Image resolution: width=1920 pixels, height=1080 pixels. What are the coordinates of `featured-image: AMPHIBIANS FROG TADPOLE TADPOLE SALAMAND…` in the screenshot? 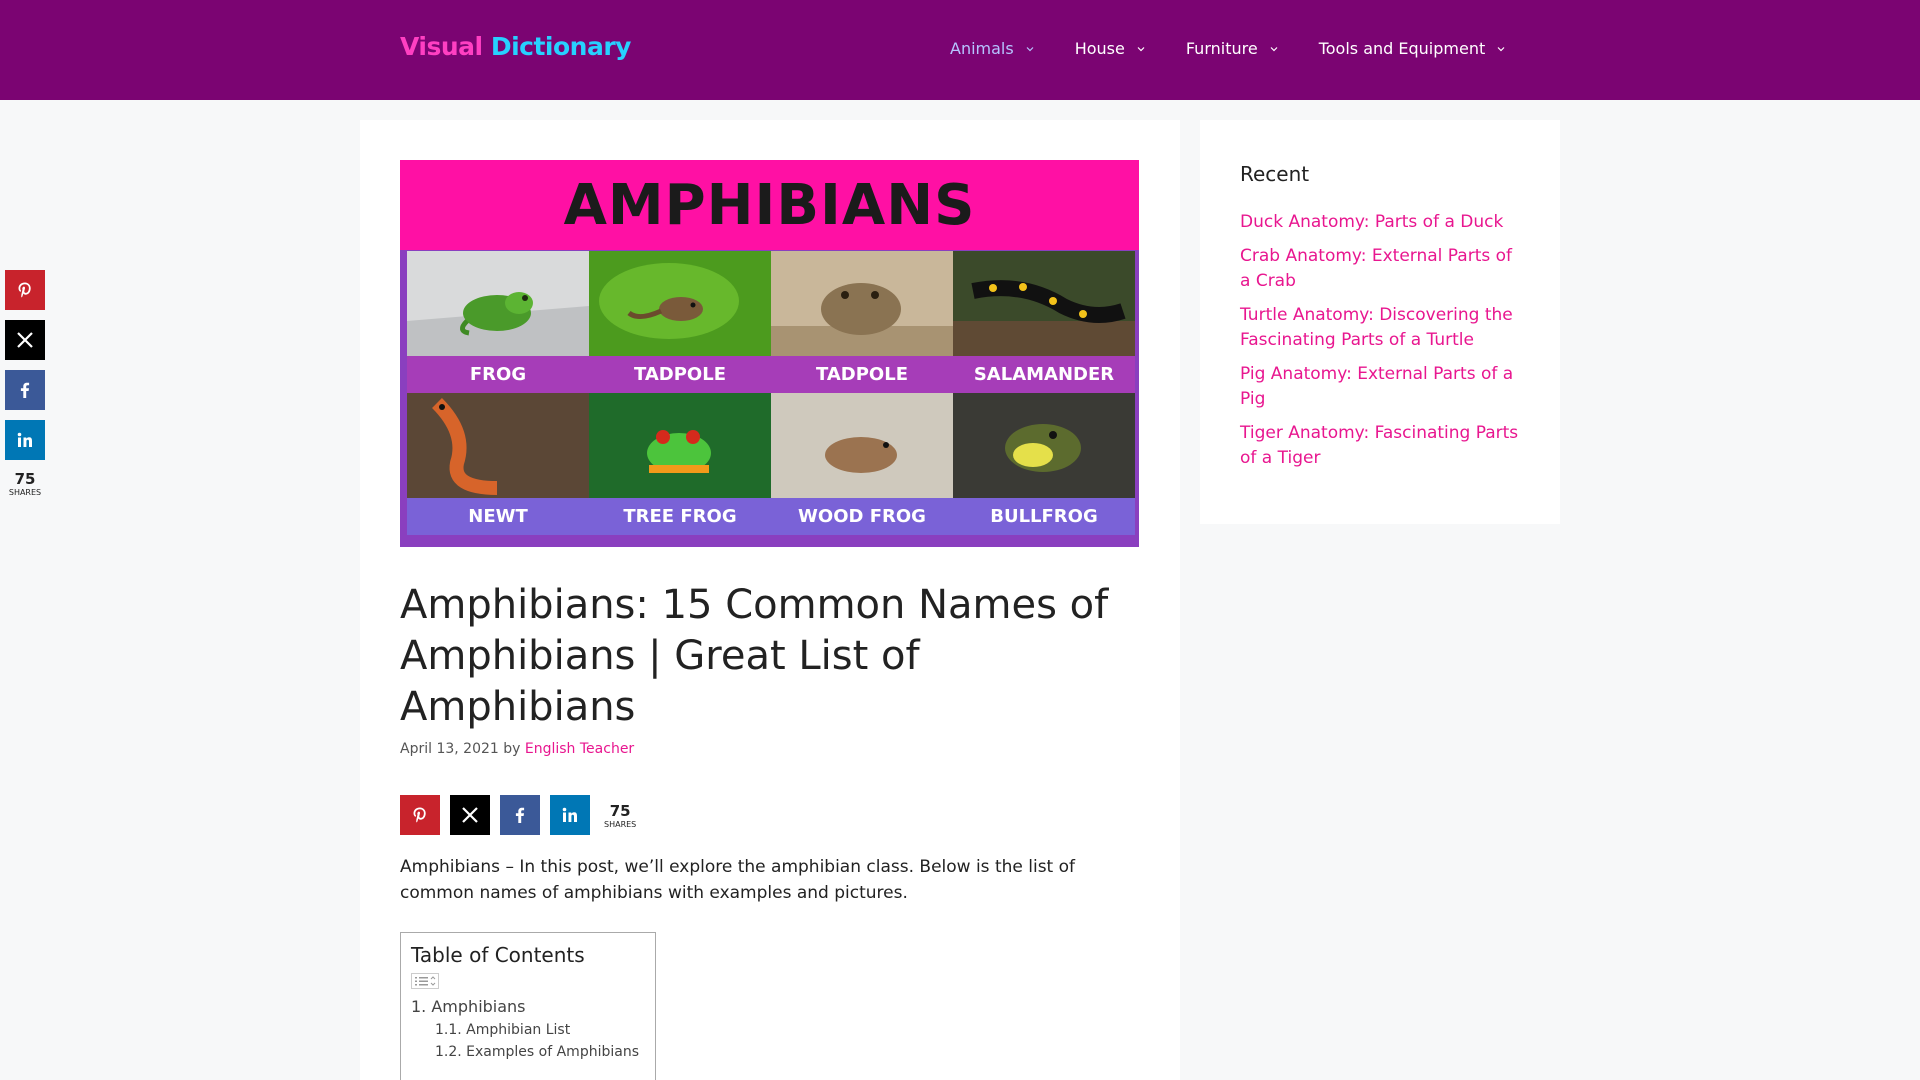 It's located at (769, 353).